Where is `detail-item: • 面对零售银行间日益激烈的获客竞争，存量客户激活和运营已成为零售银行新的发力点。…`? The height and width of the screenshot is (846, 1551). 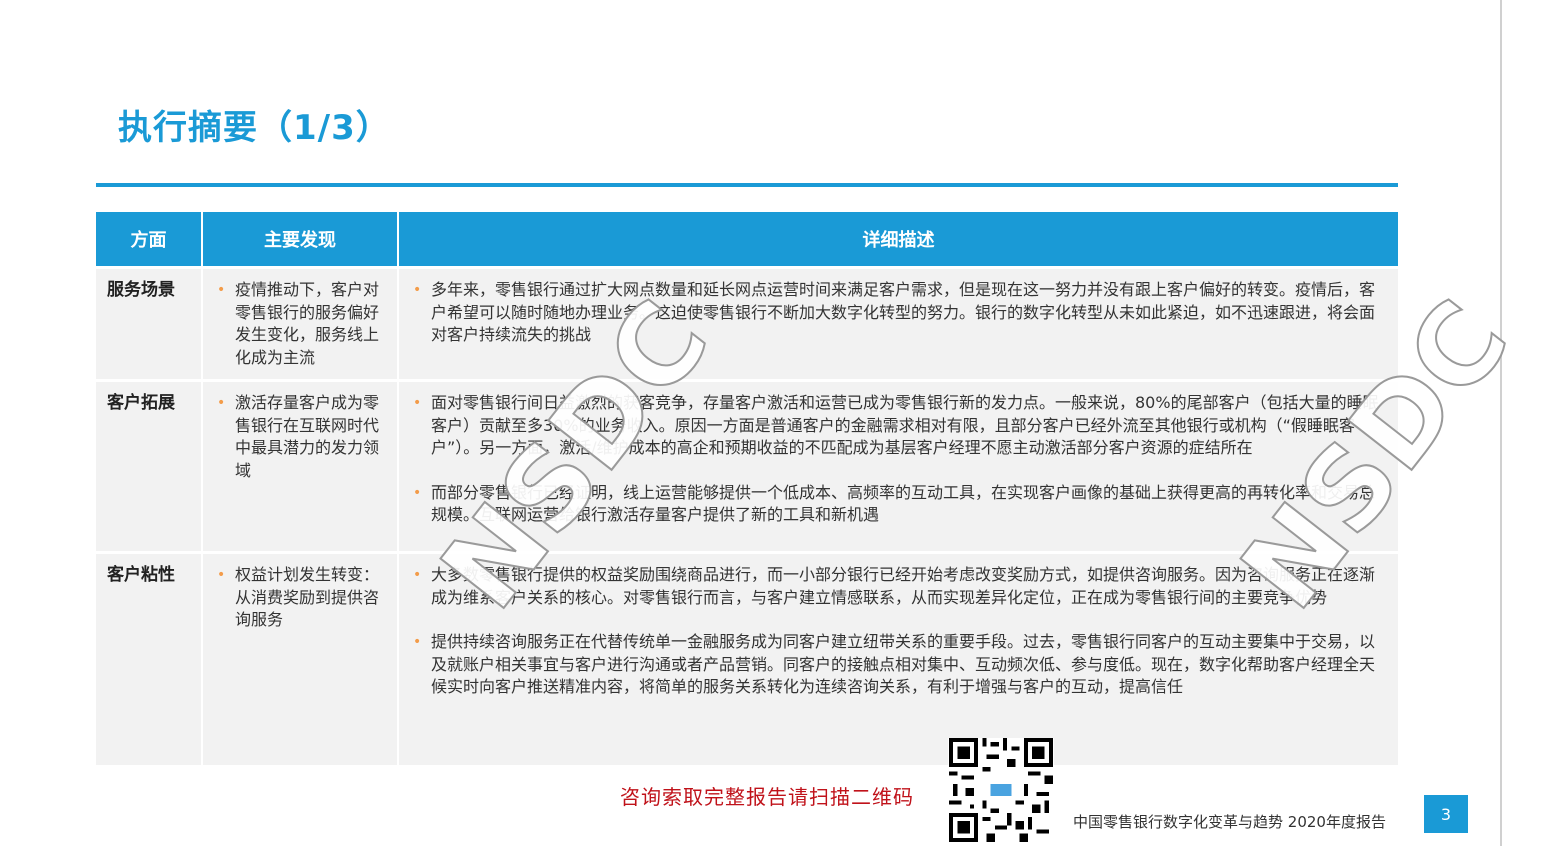
detail-item: • 面对零售银行间日益激烈的获客竞争，存量客户激活和运营已成为零售银行新的发力点。… is located at coordinates (898, 426).